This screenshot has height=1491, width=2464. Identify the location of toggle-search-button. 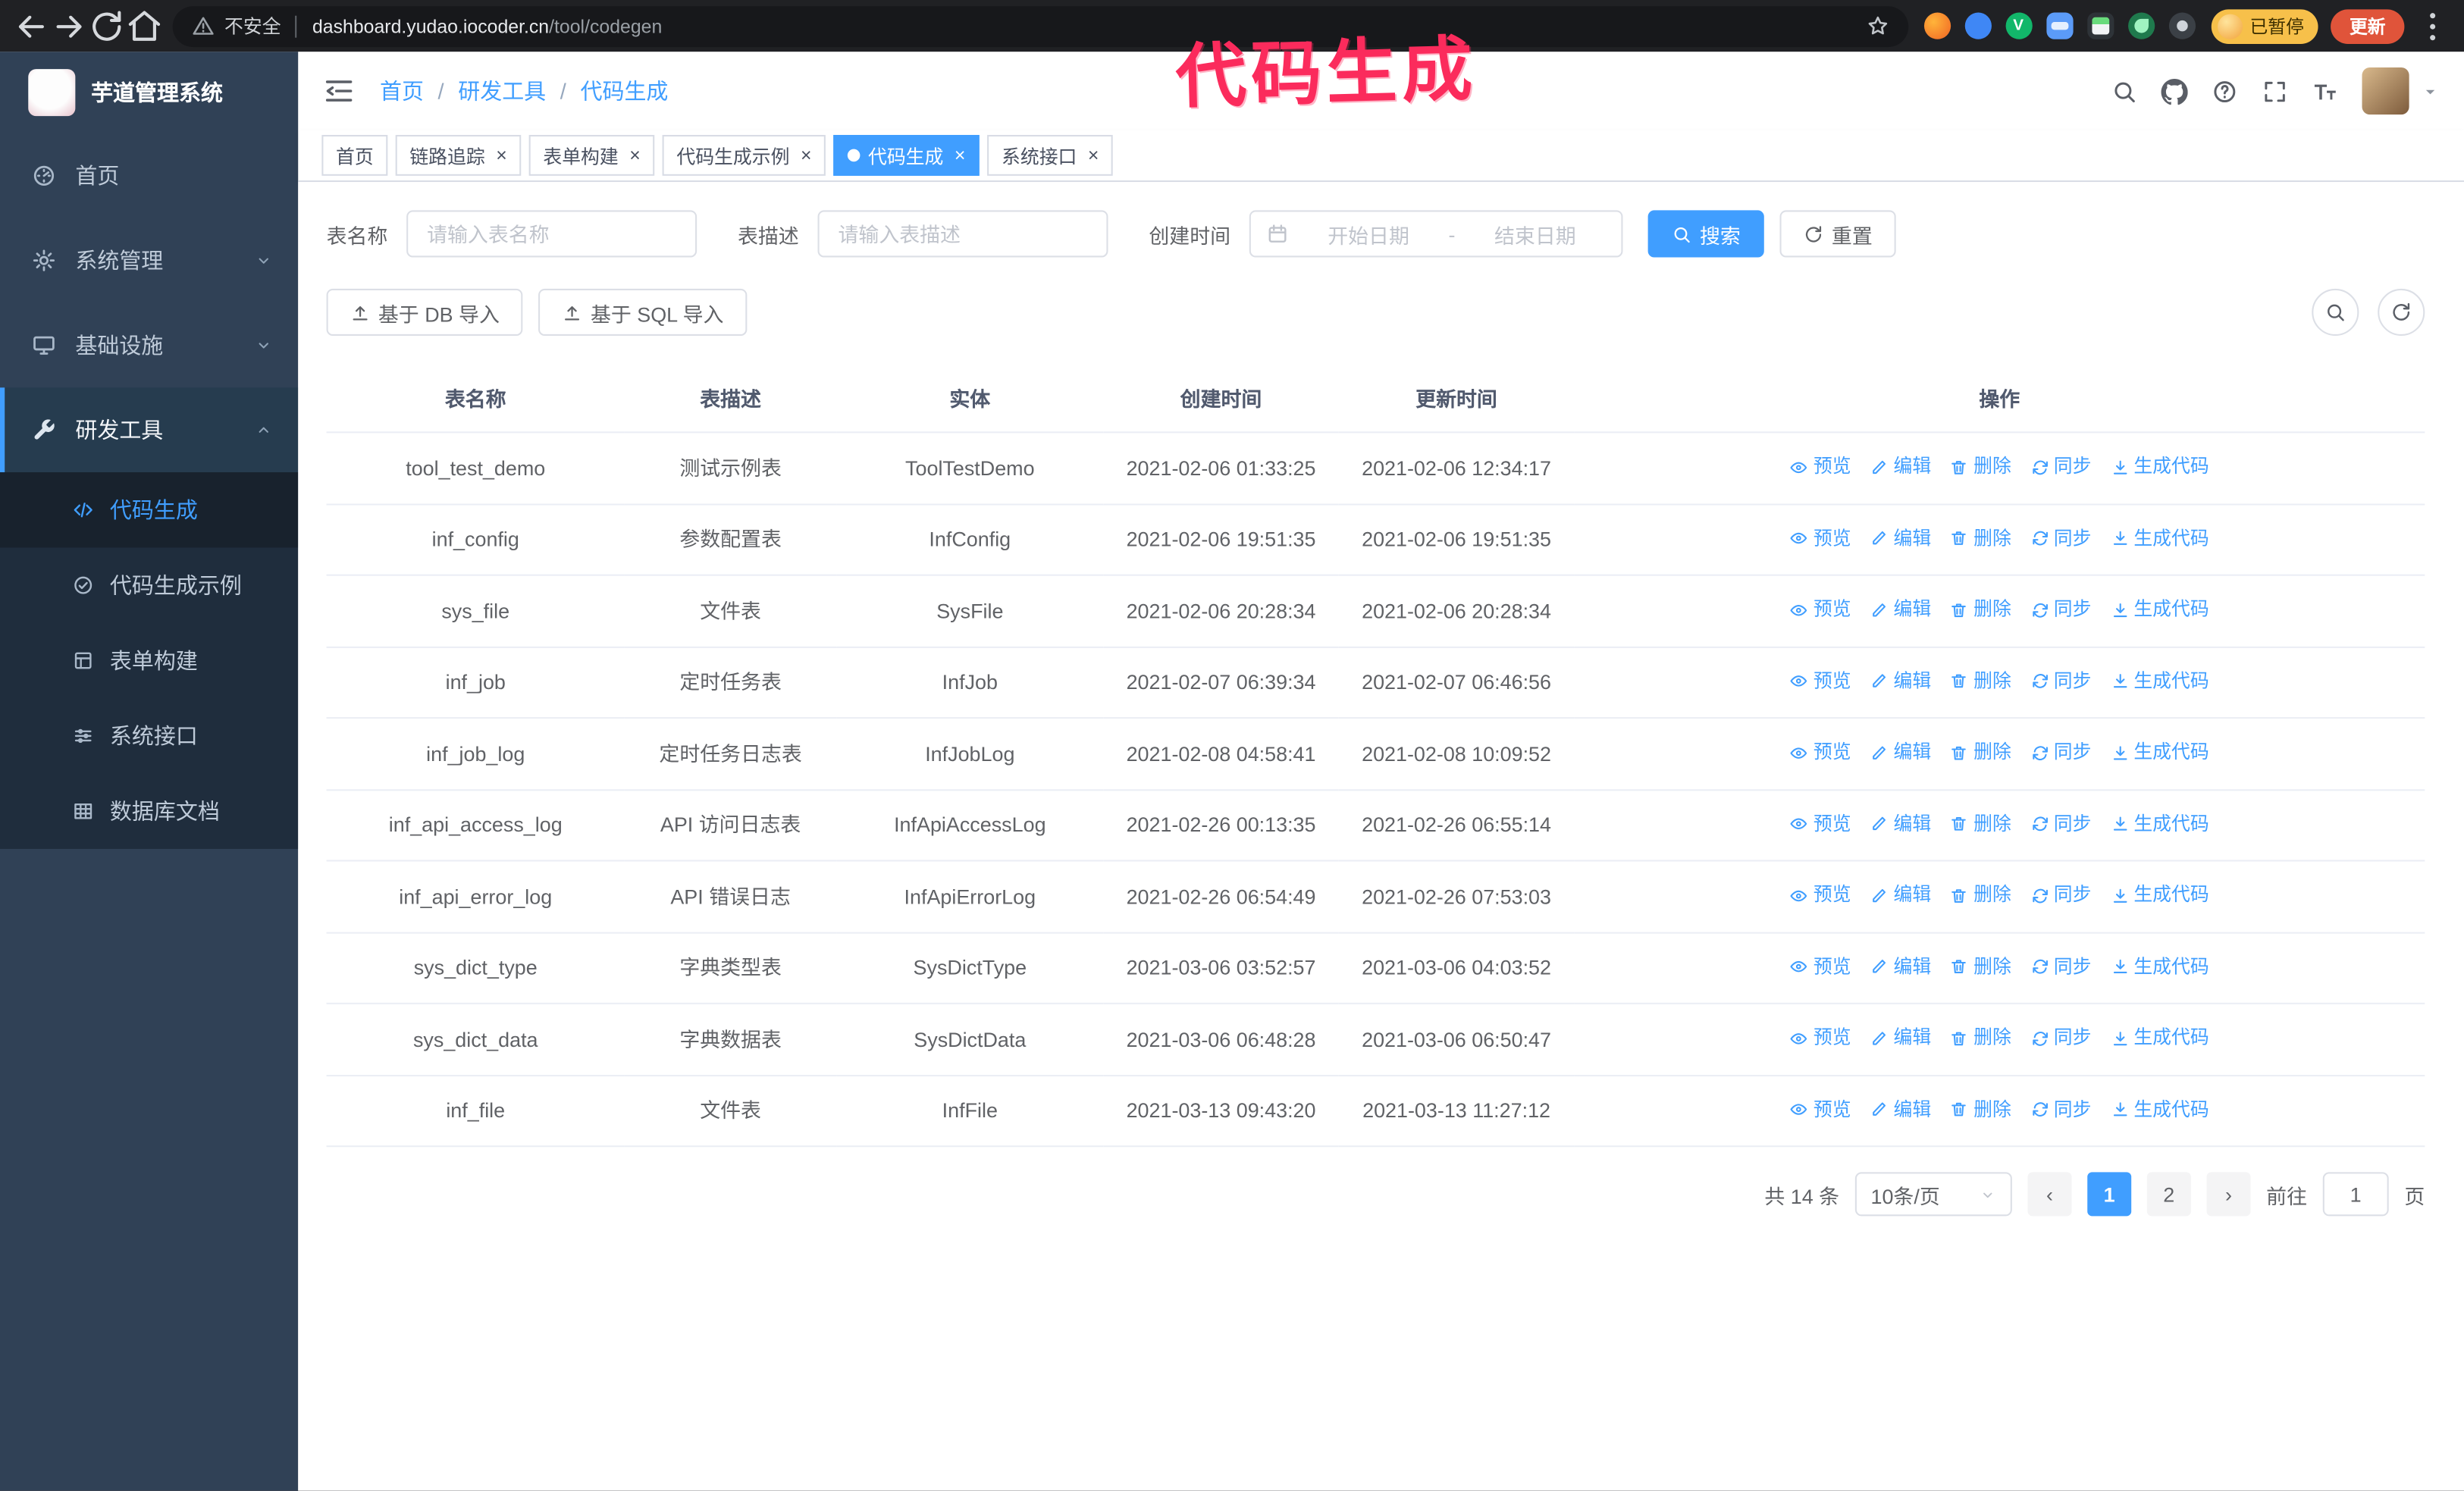
(2335, 312).